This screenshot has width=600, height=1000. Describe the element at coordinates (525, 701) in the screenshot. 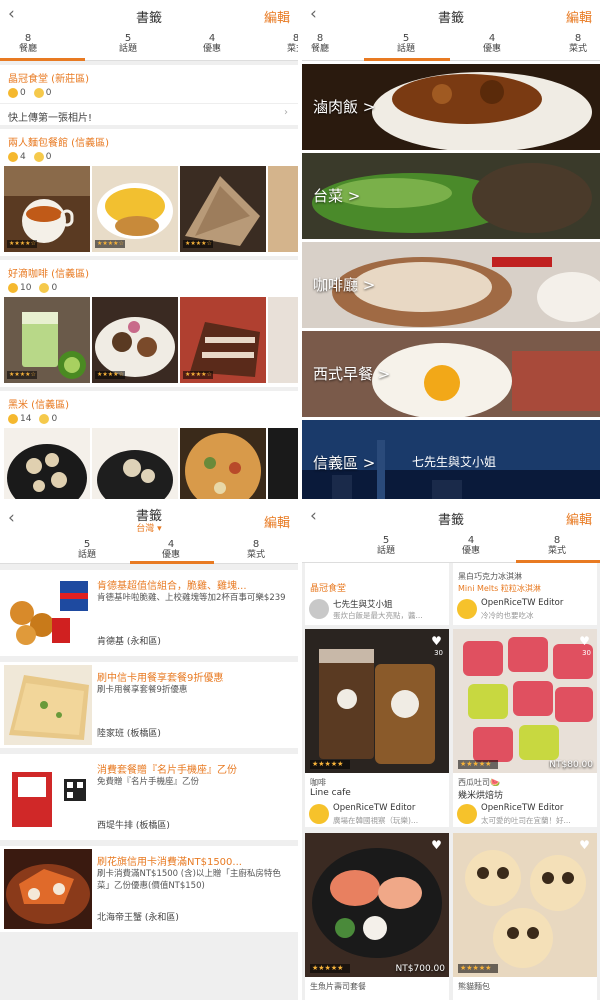

I see `dish-photo: ♥ 30 ★★★★★ NT$80.00` at that location.